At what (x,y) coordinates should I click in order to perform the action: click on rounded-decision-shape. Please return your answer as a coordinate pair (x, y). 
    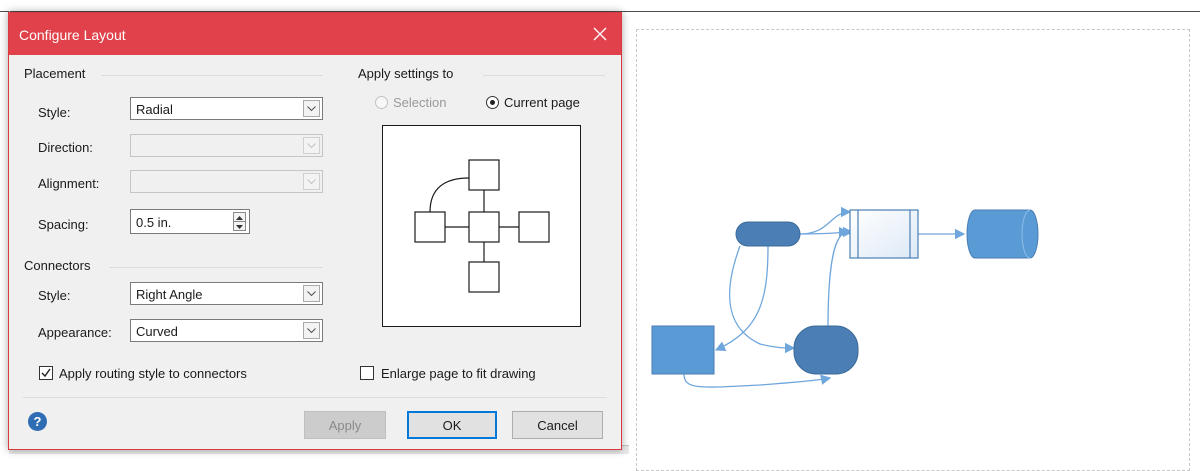
    Looking at the image, I should click on (826, 350).